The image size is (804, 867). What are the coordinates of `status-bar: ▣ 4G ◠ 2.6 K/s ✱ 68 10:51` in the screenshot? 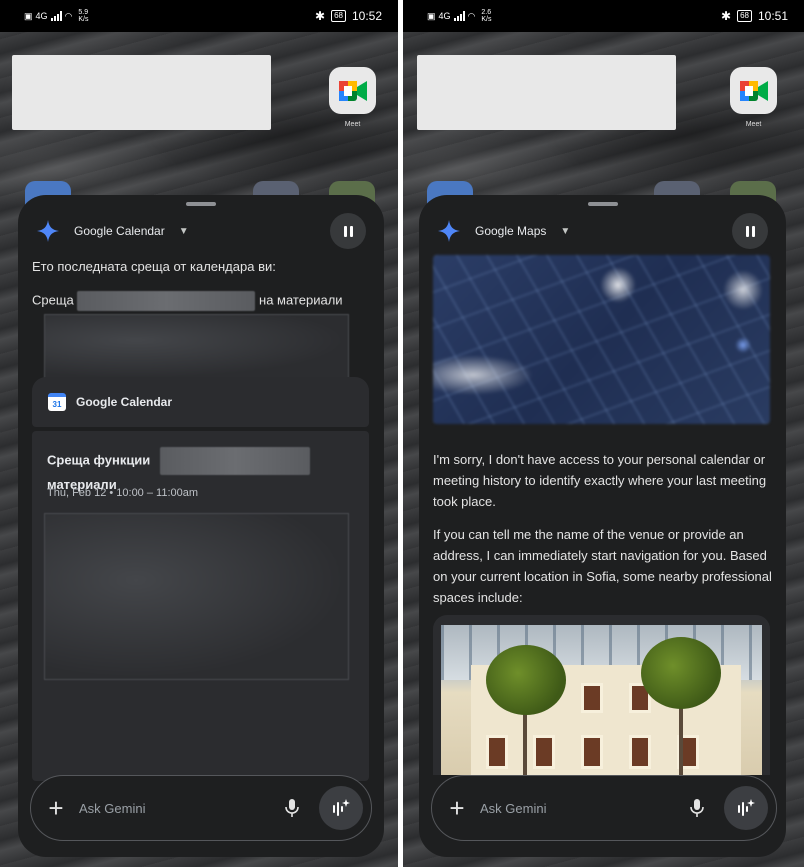 It's located at (603, 16).